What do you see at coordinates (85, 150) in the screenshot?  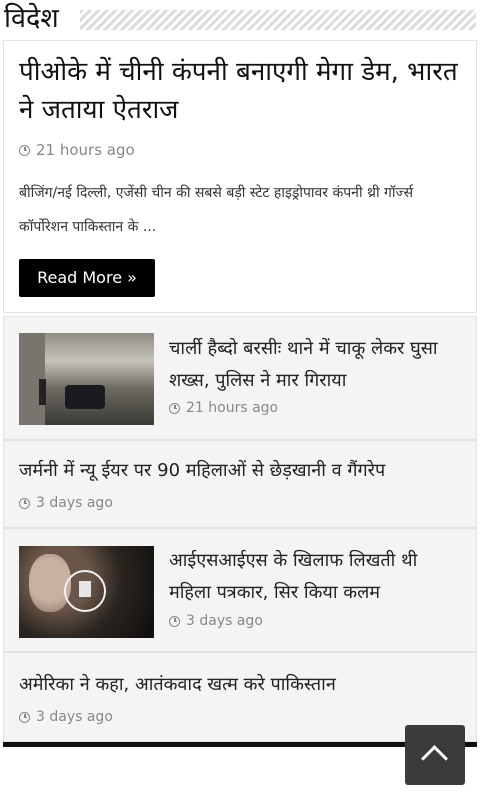 I see `featured-article-time: 21 hours ago` at bounding box center [85, 150].